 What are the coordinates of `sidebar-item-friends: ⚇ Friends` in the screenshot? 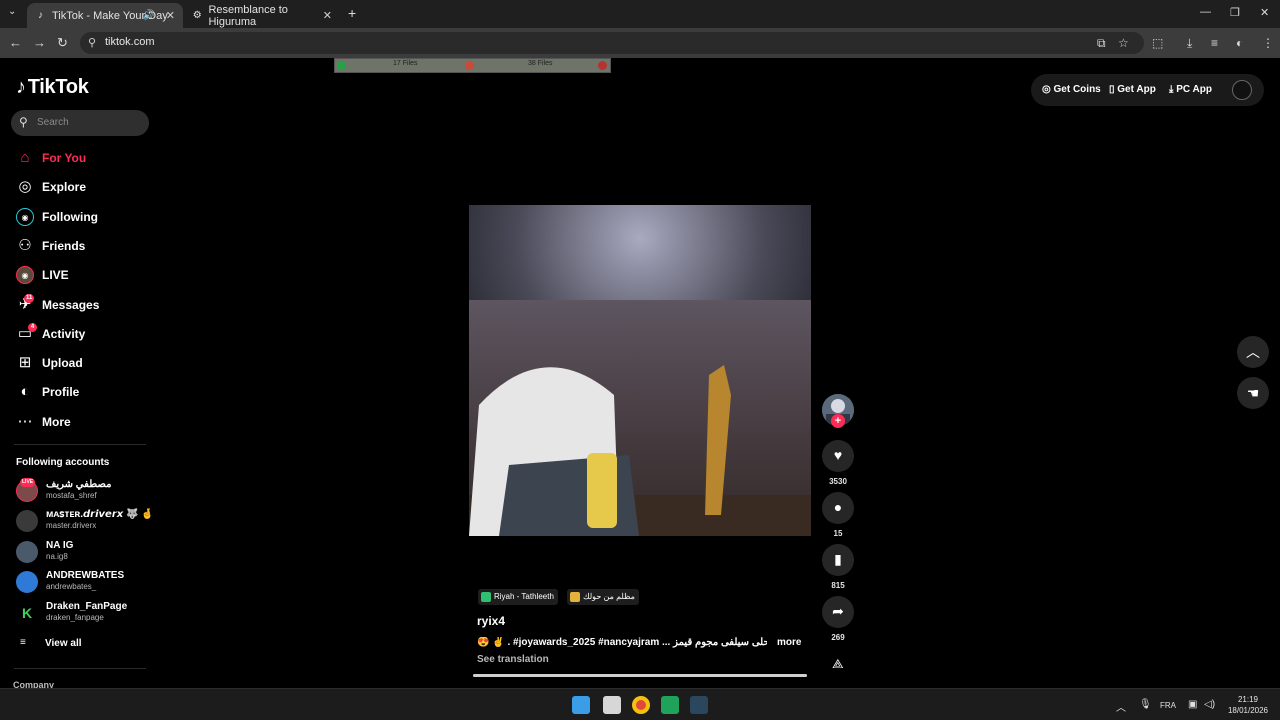 It's located at (84, 246).